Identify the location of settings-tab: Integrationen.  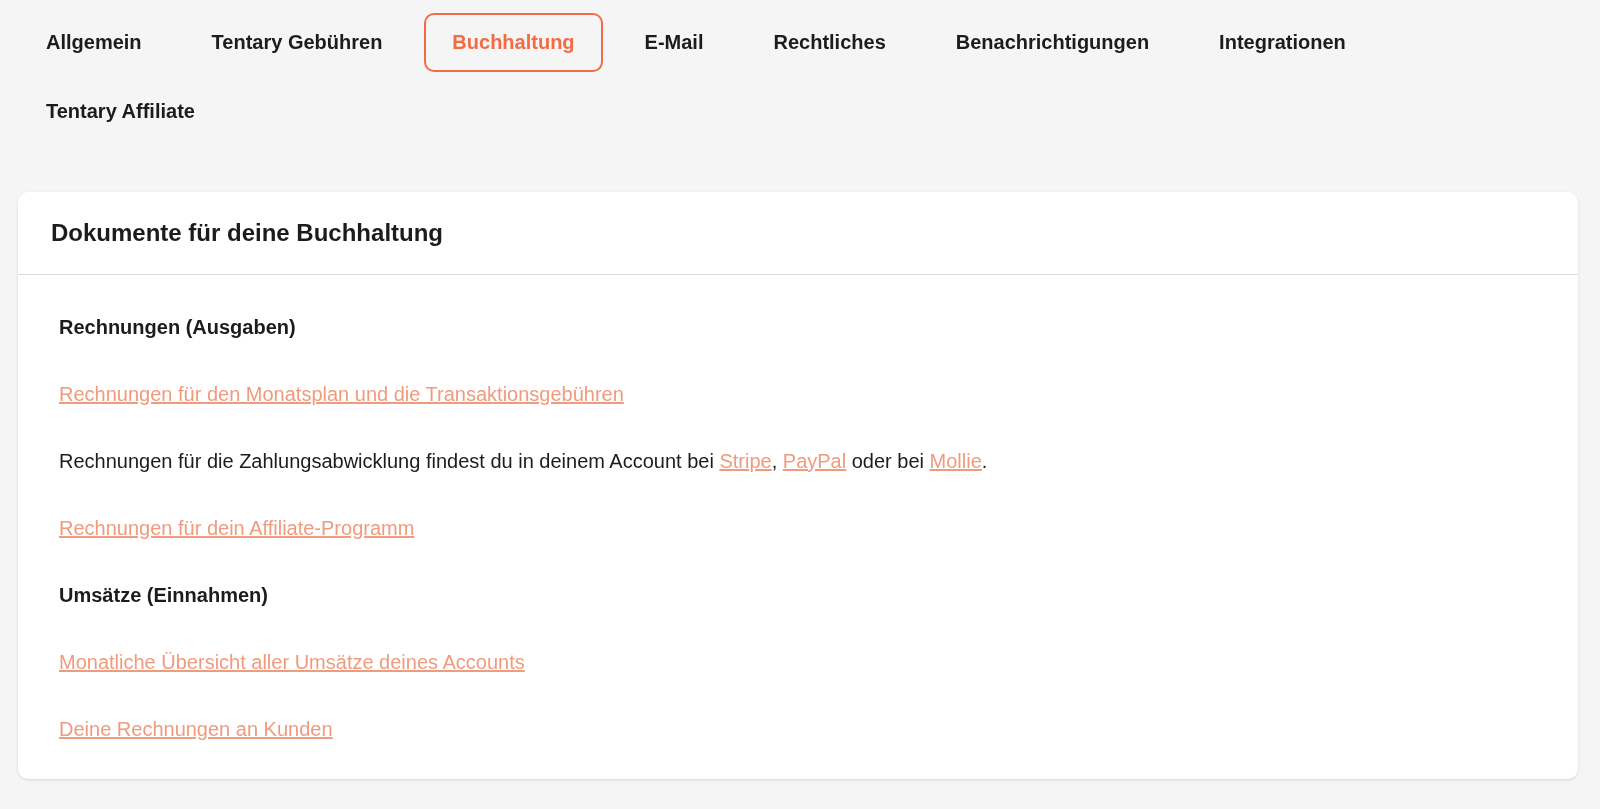
(1282, 42).